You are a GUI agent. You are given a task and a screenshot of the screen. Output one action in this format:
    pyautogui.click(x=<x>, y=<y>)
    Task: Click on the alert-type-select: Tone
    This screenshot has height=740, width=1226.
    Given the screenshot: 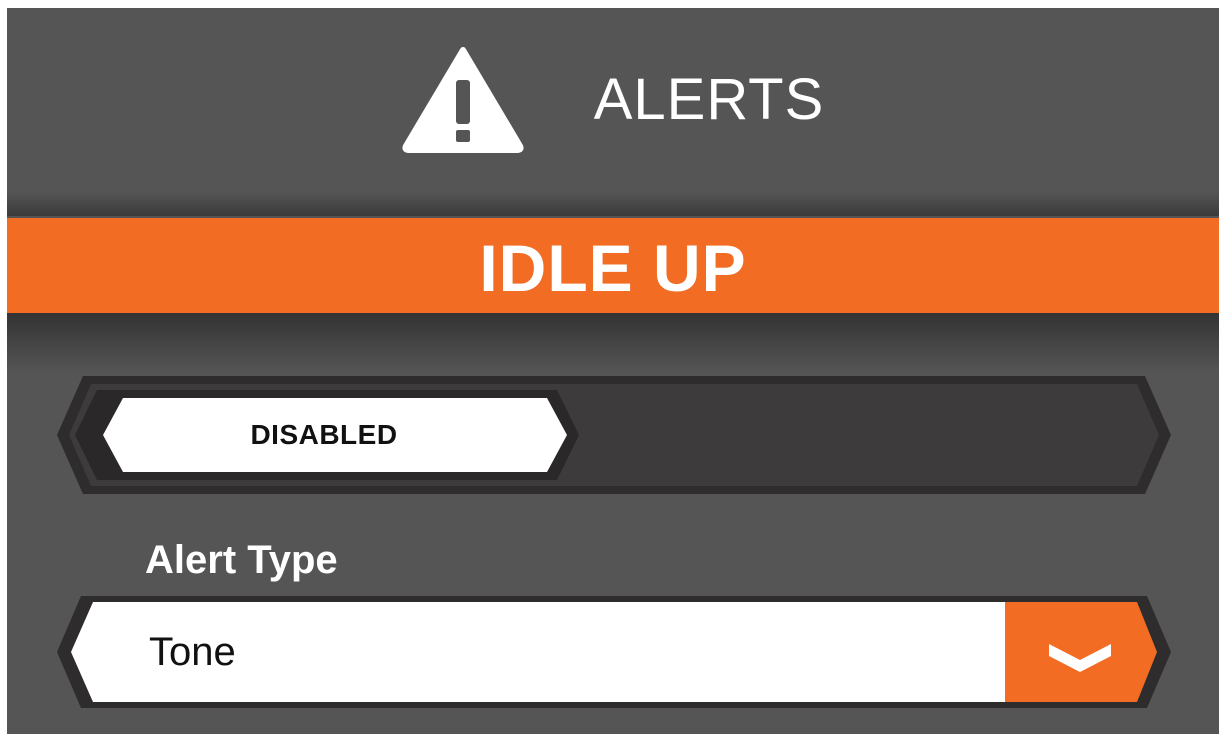 What is the action you would take?
    pyautogui.click(x=614, y=652)
    